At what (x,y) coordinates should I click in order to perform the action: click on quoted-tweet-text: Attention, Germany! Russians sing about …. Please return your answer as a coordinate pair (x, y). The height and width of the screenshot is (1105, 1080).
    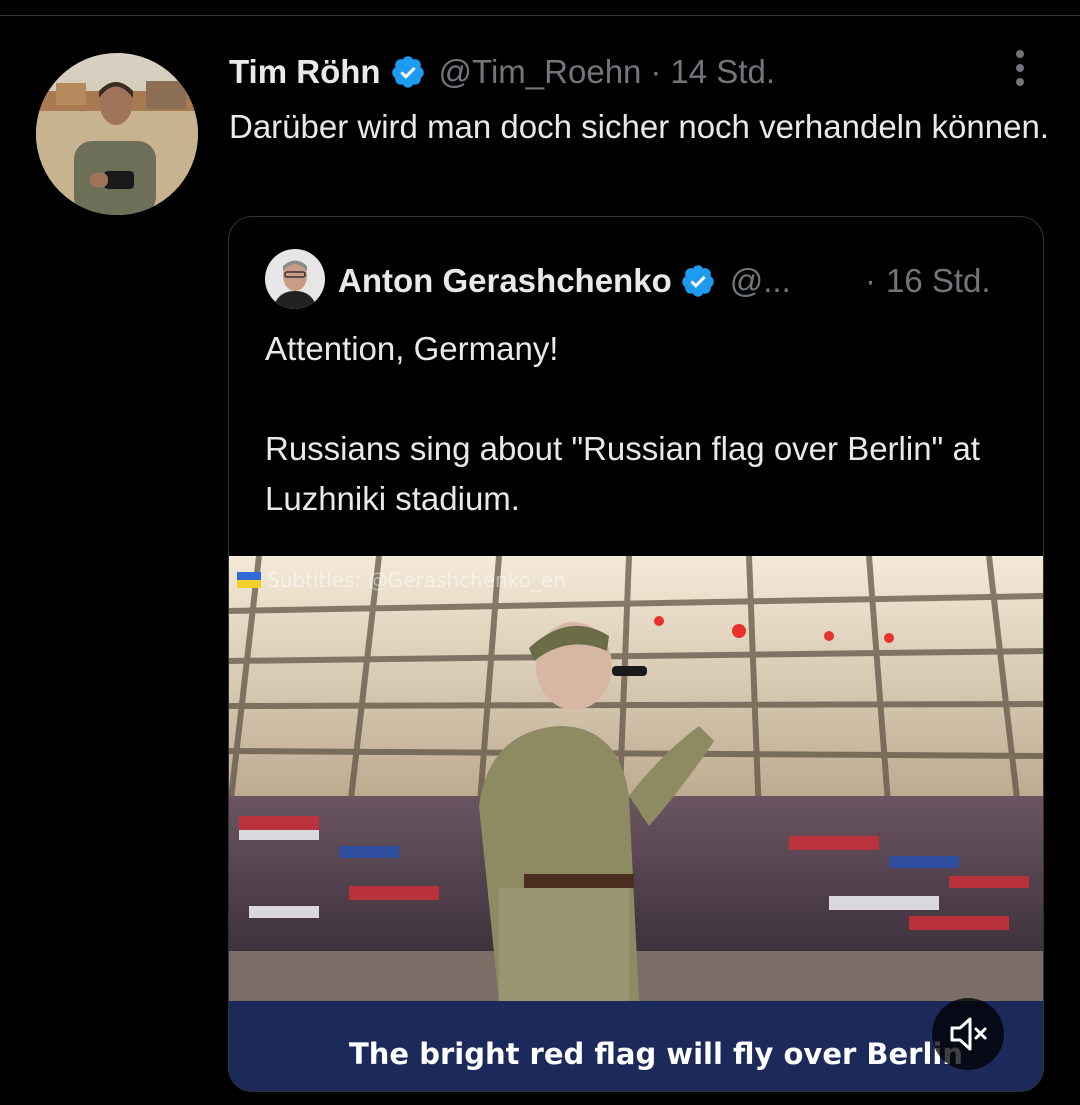
    Looking at the image, I should click on (635, 424).